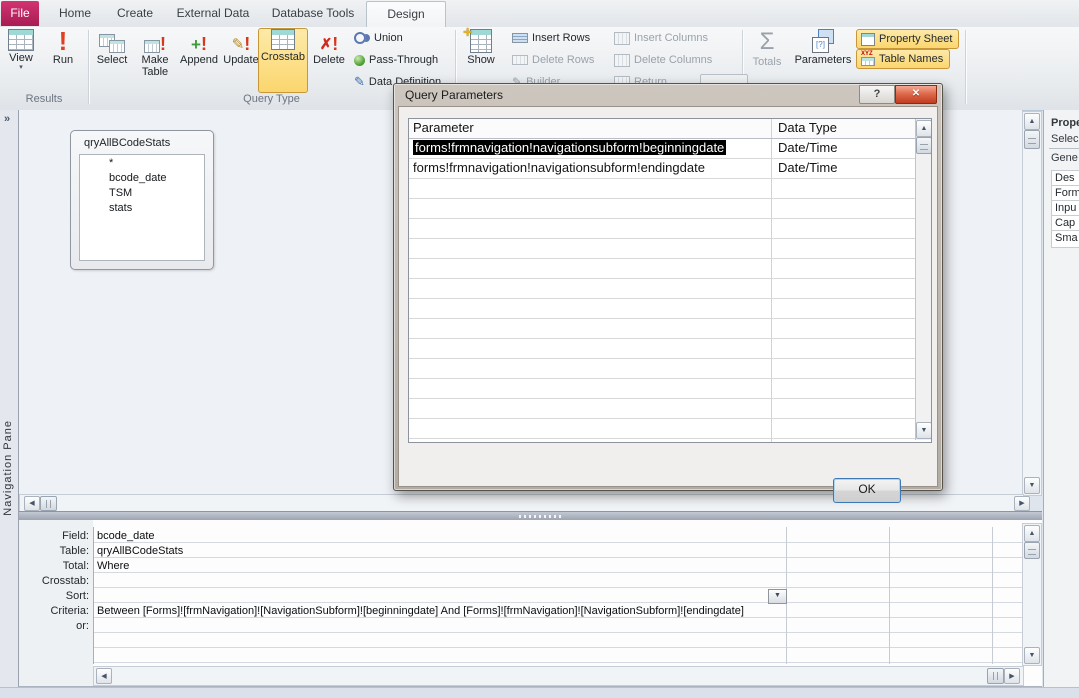 The width and height of the screenshot is (1079, 698). Describe the element at coordinates (82, 626) in the screenshot. I see `qbe-row-label-or: or:` at that location.